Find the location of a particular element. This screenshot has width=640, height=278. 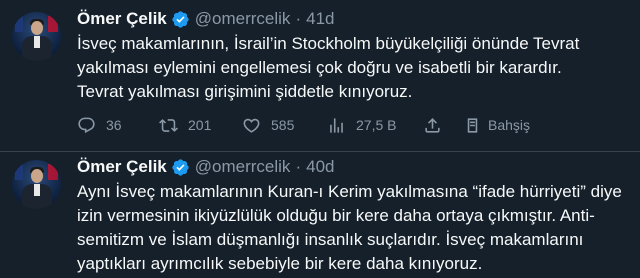

reply-button: 36 is located at coordinates (99, 125).